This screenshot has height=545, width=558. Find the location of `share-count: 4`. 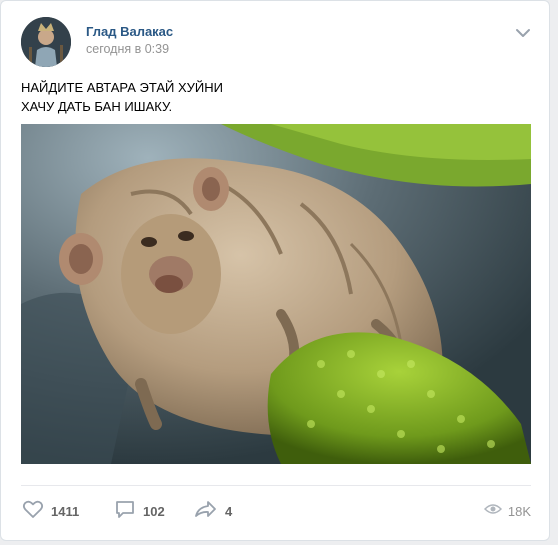

share-count: 4 is located at coordinates (229, 511).